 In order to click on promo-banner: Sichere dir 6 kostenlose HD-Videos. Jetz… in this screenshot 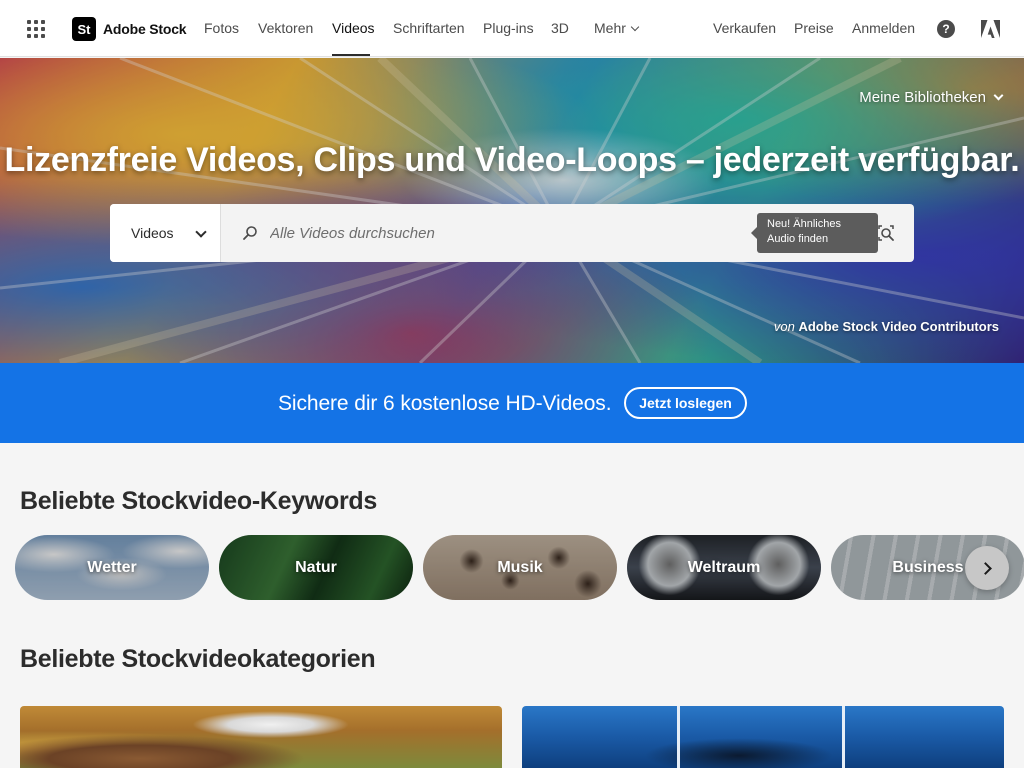, I will do `click(512, 403)`.